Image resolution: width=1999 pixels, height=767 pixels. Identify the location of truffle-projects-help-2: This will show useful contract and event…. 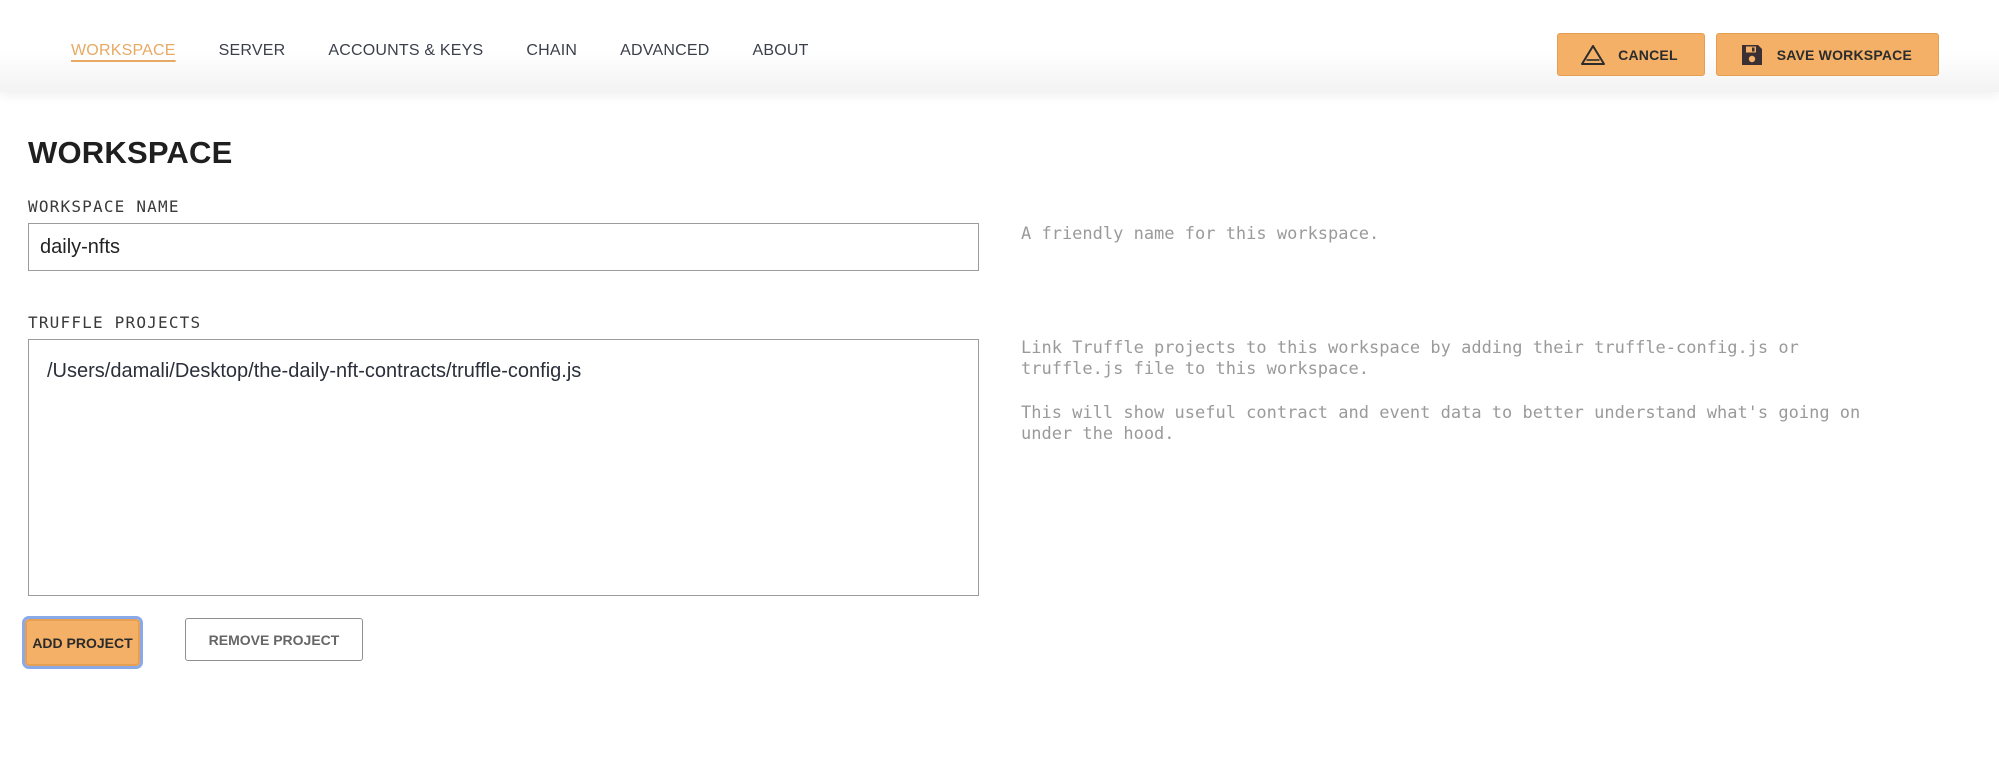
(1441, 423).